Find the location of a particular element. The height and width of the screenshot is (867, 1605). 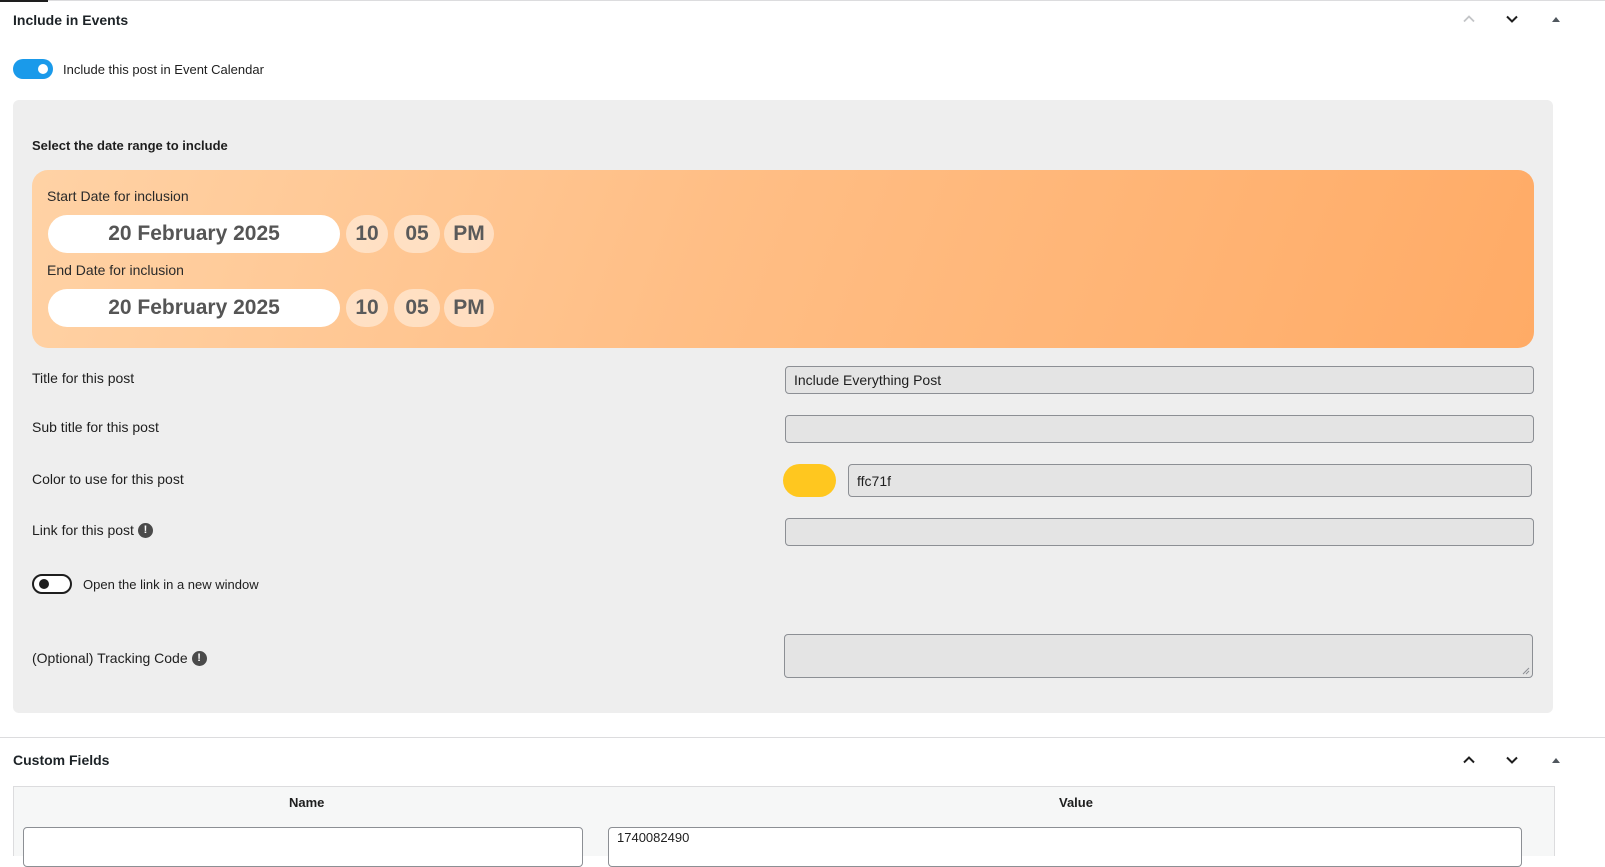

start-minute-select: 05 is located at coordinates (417, 234).